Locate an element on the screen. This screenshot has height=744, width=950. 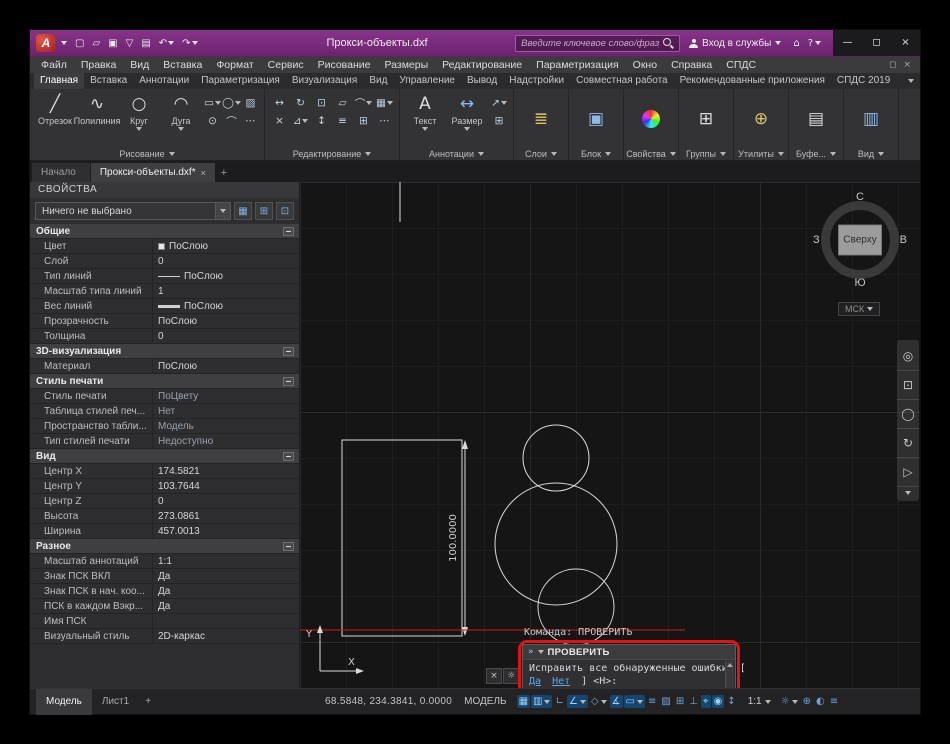
ribbon-tab: Вид is located at coordinates (378, 81).